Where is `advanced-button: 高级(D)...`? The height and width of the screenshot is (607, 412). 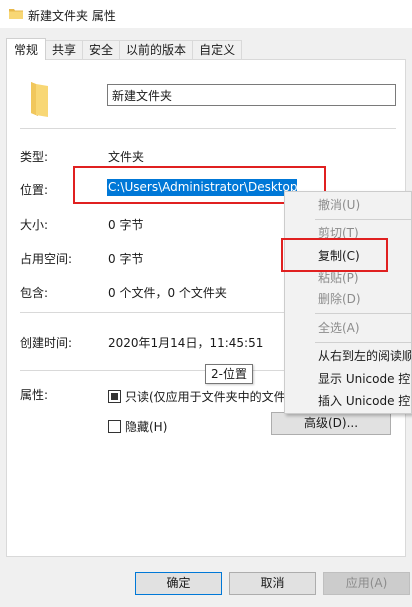
advanced-button: 高级(D)... is located at coordinates (331, 423).